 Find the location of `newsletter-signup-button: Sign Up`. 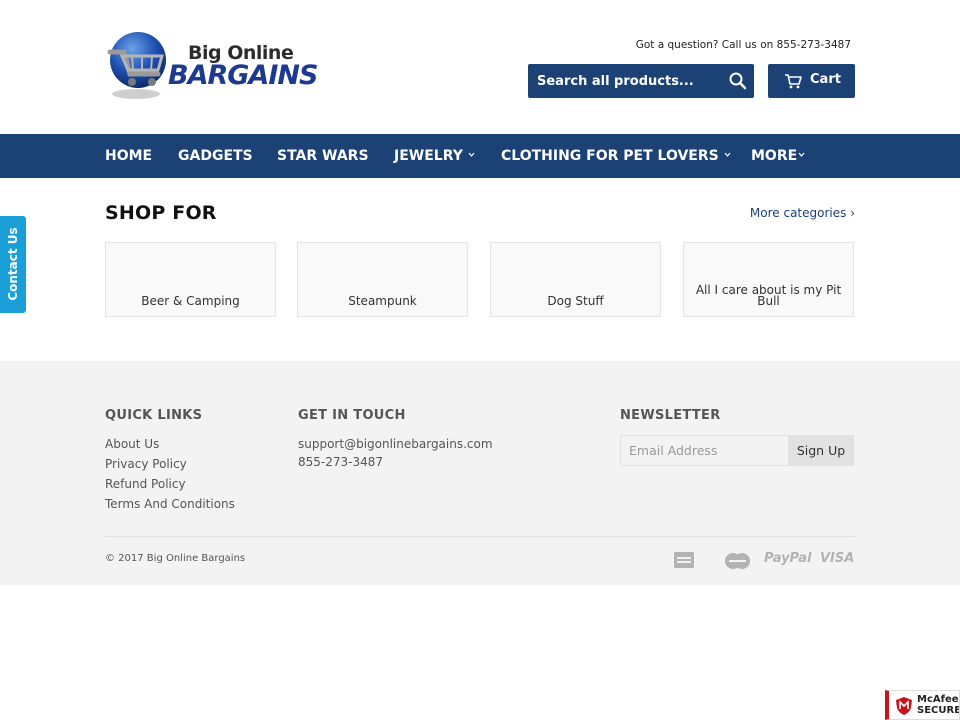

newsletter-signup-button: Sign Up is located at coordinates (821, 450).